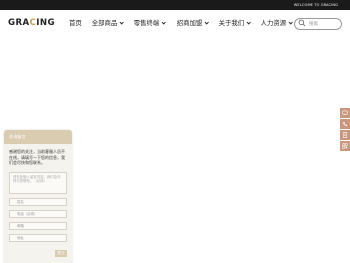 The height and width of the screenshot is (263, 350). Describe the element at coordinates (345, 124) in the screenshot. I see `phone-icon` at that location.